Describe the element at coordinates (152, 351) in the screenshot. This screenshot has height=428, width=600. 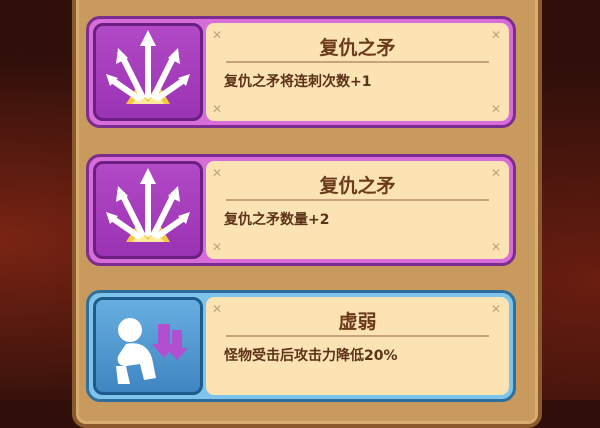
I see `weakened-figure-icon` at that location.